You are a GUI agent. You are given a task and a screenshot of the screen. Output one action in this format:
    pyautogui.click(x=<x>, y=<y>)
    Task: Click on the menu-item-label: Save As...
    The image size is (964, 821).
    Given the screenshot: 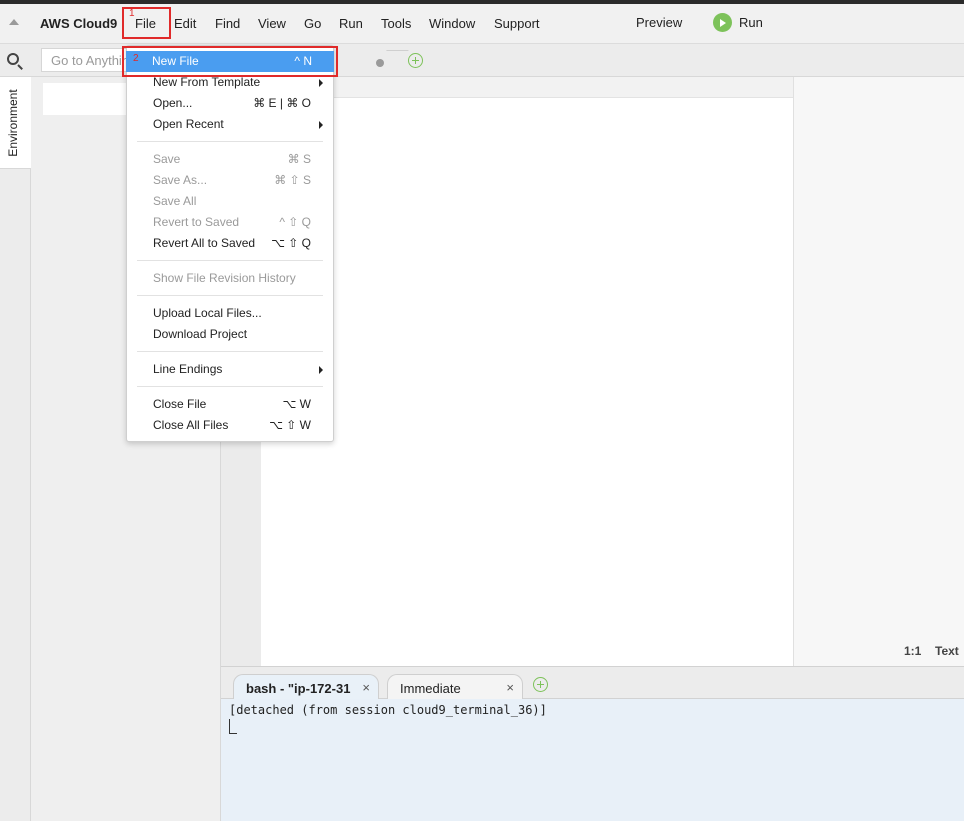 What is the action you would take?
    pyautogui.click(x=180, y=180)
    